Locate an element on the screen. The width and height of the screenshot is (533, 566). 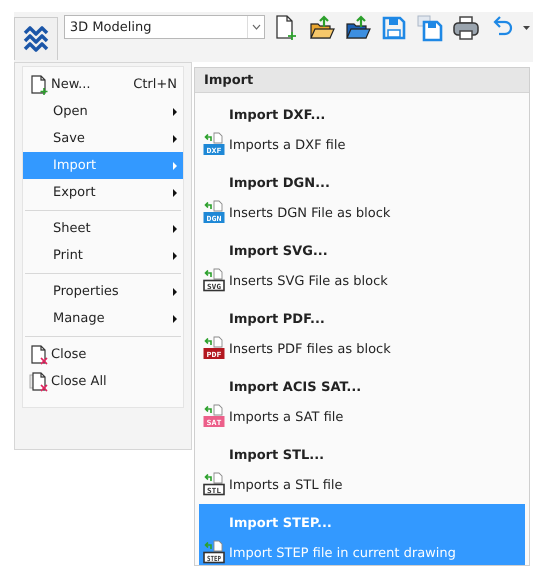
workspace-dropdown: 3D Modeling is located at coordinates (165, 27).